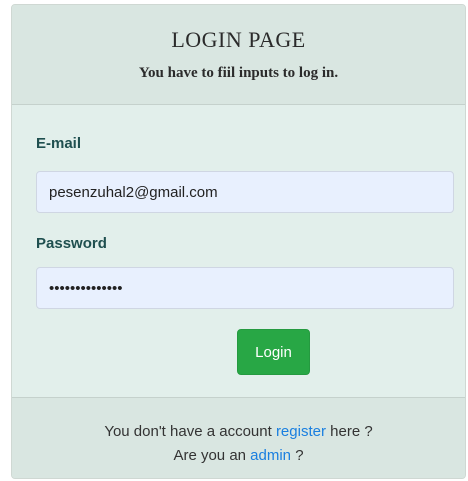  I want to click on admin-line: Are you an admin ?, so click(238, 456).